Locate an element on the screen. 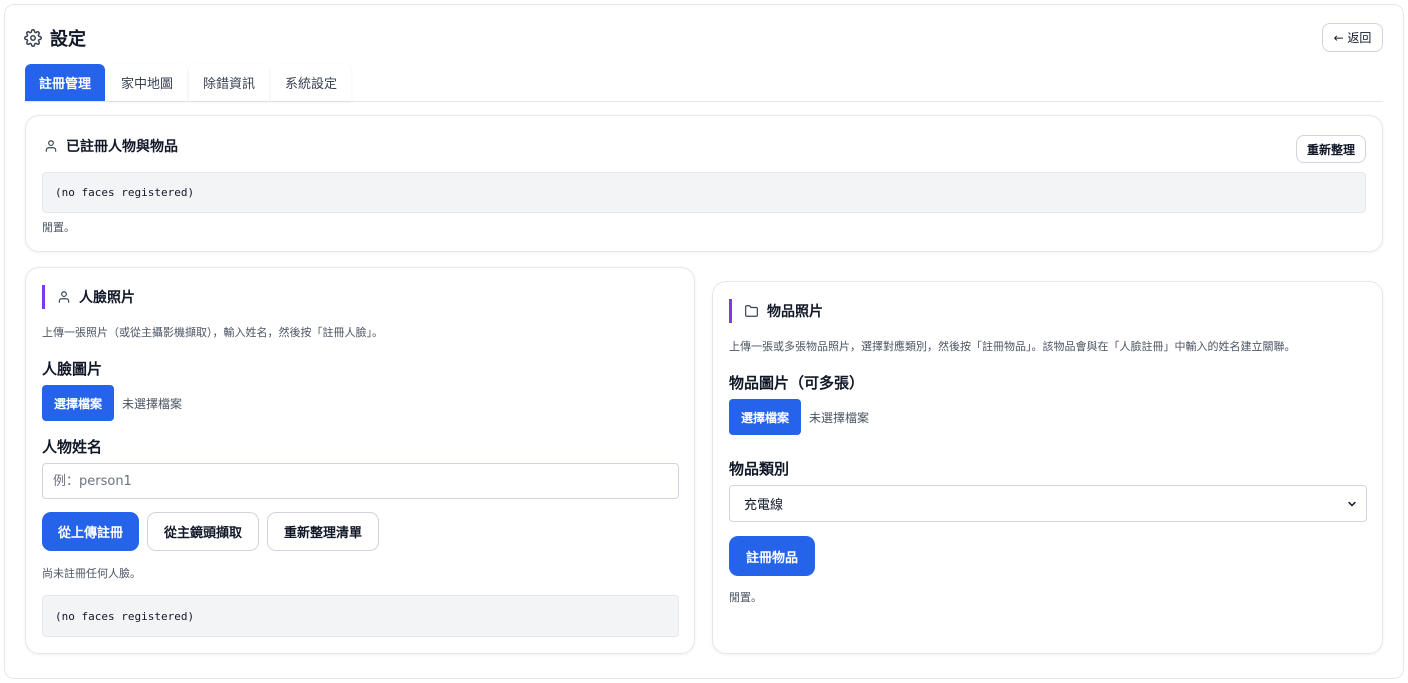 Image resolution: width=1408 pixels, height=683 pixels. refresh-button: 重新整理 is located at coordinates (1330, 149).